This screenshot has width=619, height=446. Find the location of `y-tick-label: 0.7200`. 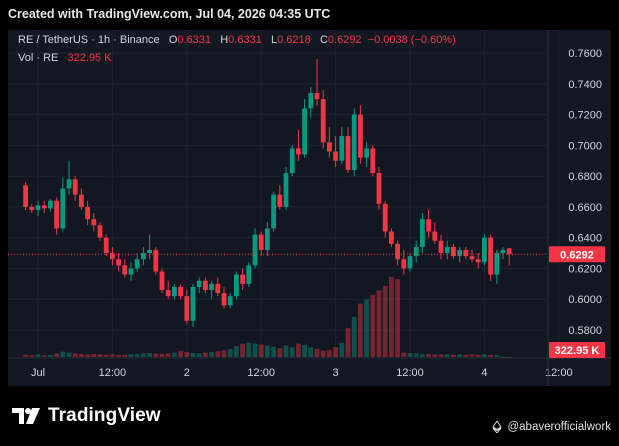

y-tick-label: 0.7200 is located at coordinates (585, 116).